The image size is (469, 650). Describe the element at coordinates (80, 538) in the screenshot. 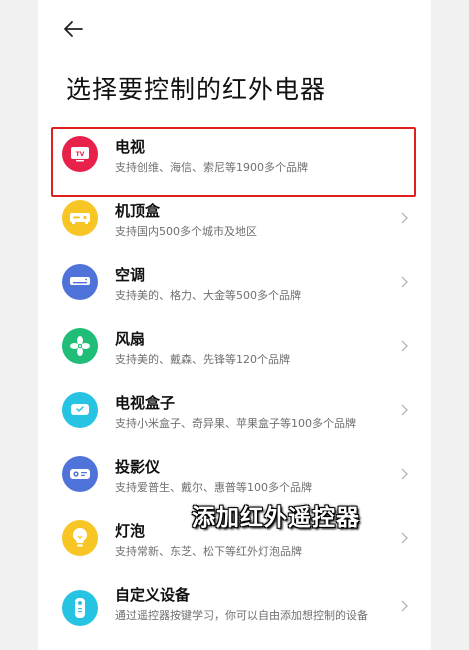

I see `light-bulb-icon` at that location.